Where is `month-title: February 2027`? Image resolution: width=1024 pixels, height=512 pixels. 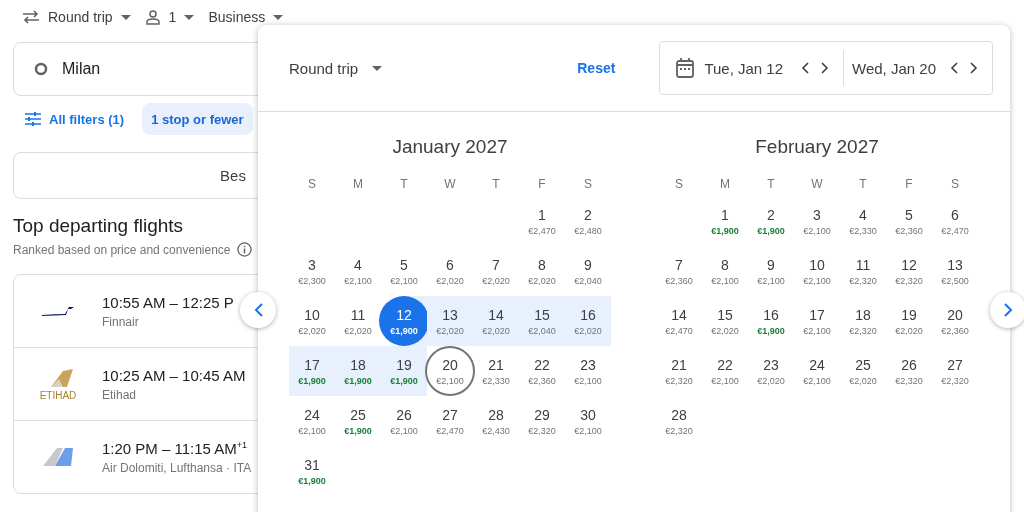
month-title: February 2027 is located at coordinates (817, 147).